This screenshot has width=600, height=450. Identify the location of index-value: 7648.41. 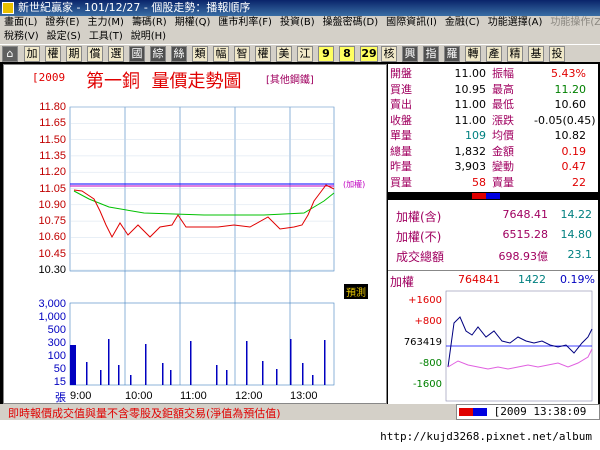
(525, 214).